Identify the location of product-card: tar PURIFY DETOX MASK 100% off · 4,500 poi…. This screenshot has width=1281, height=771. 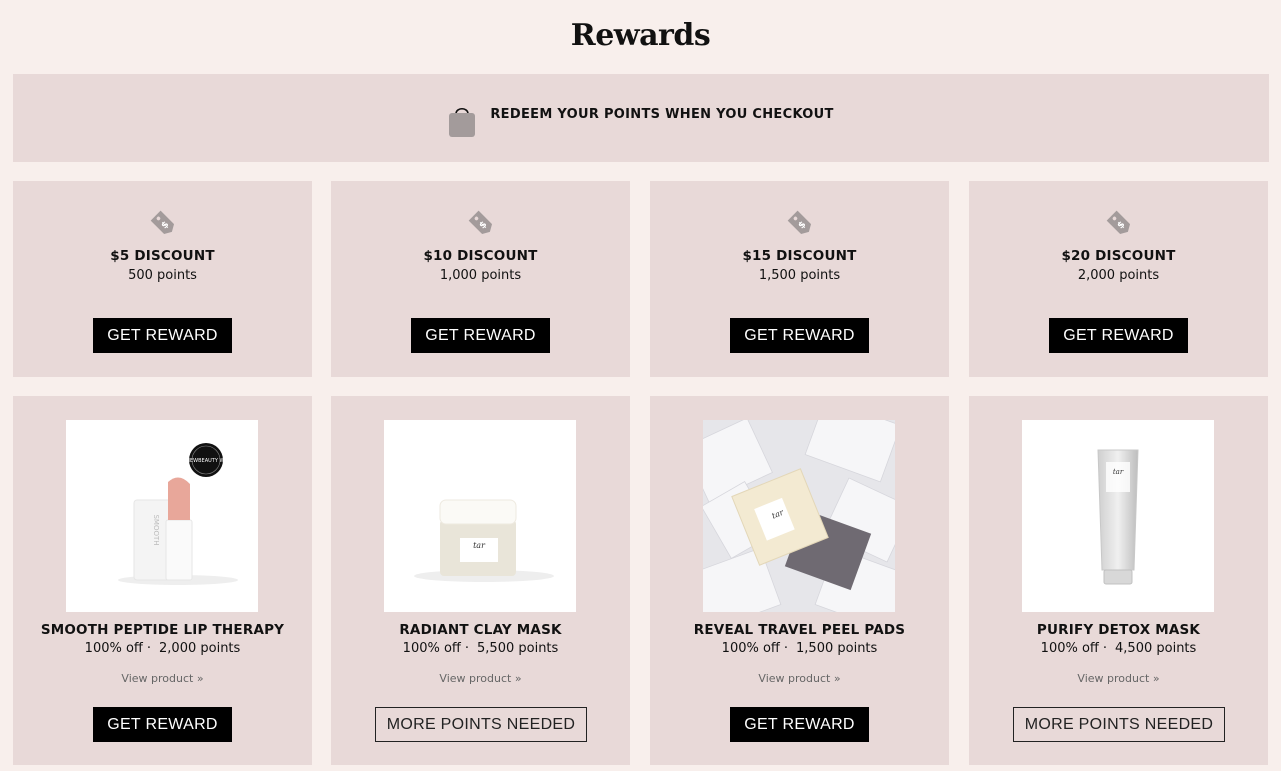
(1118, 580).